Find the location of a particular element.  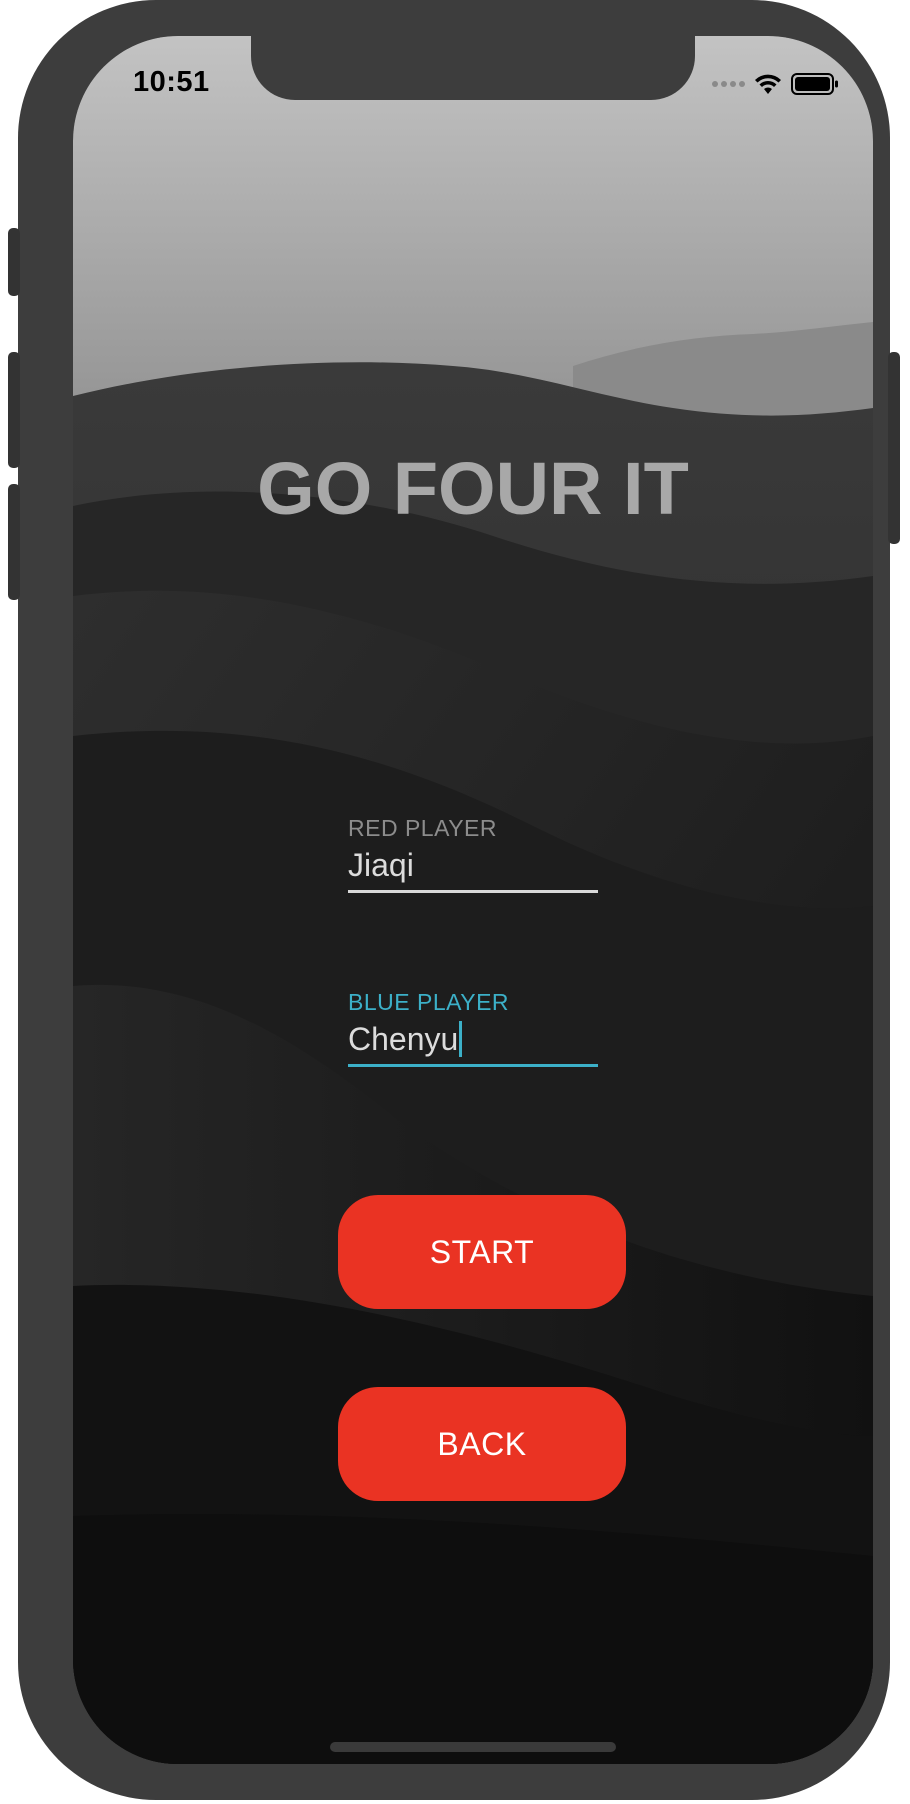

status-time: 10:51 is located at coordinates (171, 82).